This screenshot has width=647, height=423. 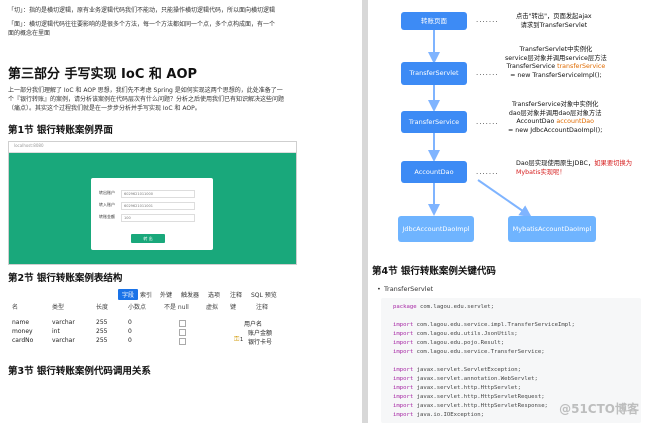 I want to click on node-mybatis-dao-impl: MybatisAccountDaoImpl, so click(x=552, y=229).